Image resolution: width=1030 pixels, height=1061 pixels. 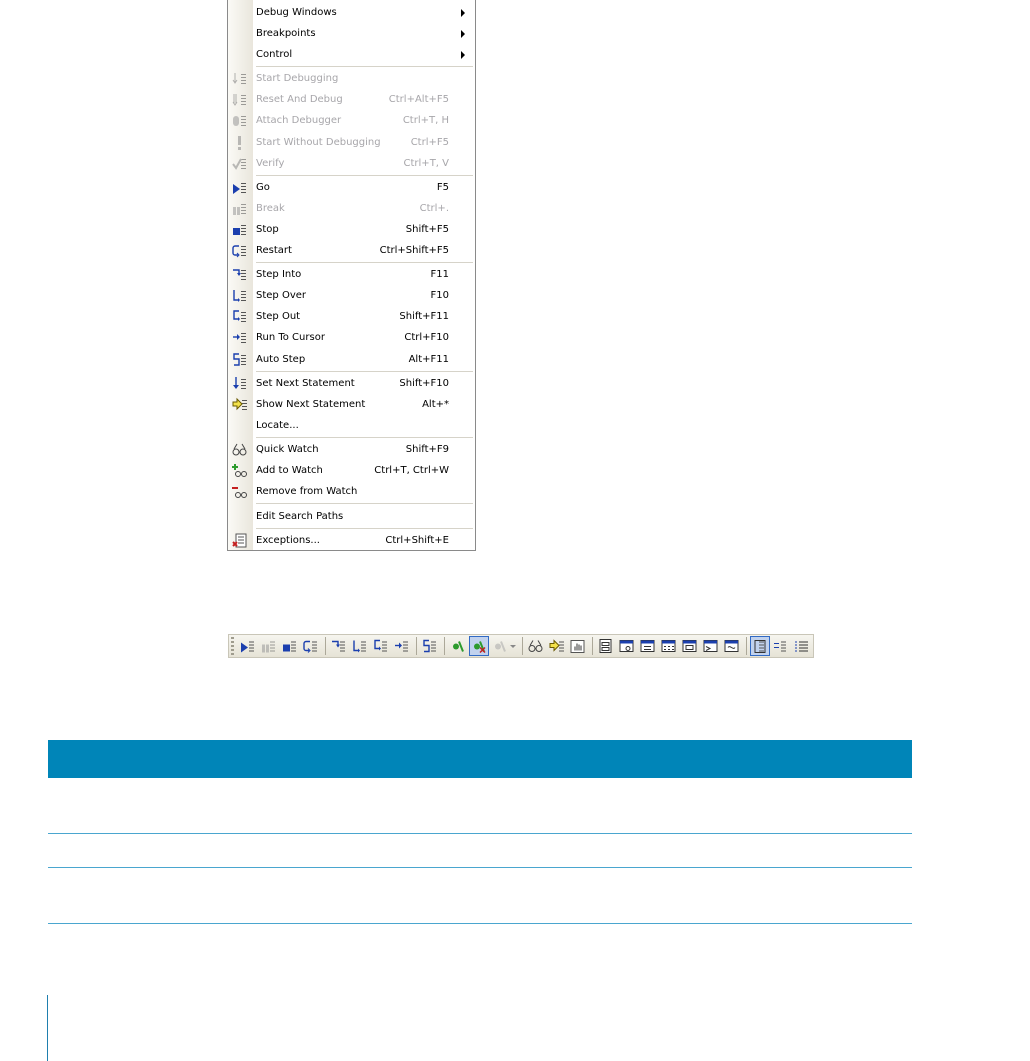 What do you see at coordinates (351, 163) in the screenshot?
I see `menu-item-verify: Verify Ctrl+T, V` at bounding box center [351, 163].